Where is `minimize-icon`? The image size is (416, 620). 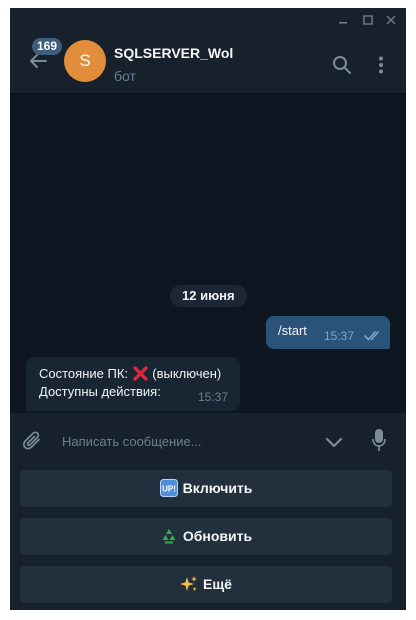 minimize-icon is located at coordinates (343, 19).